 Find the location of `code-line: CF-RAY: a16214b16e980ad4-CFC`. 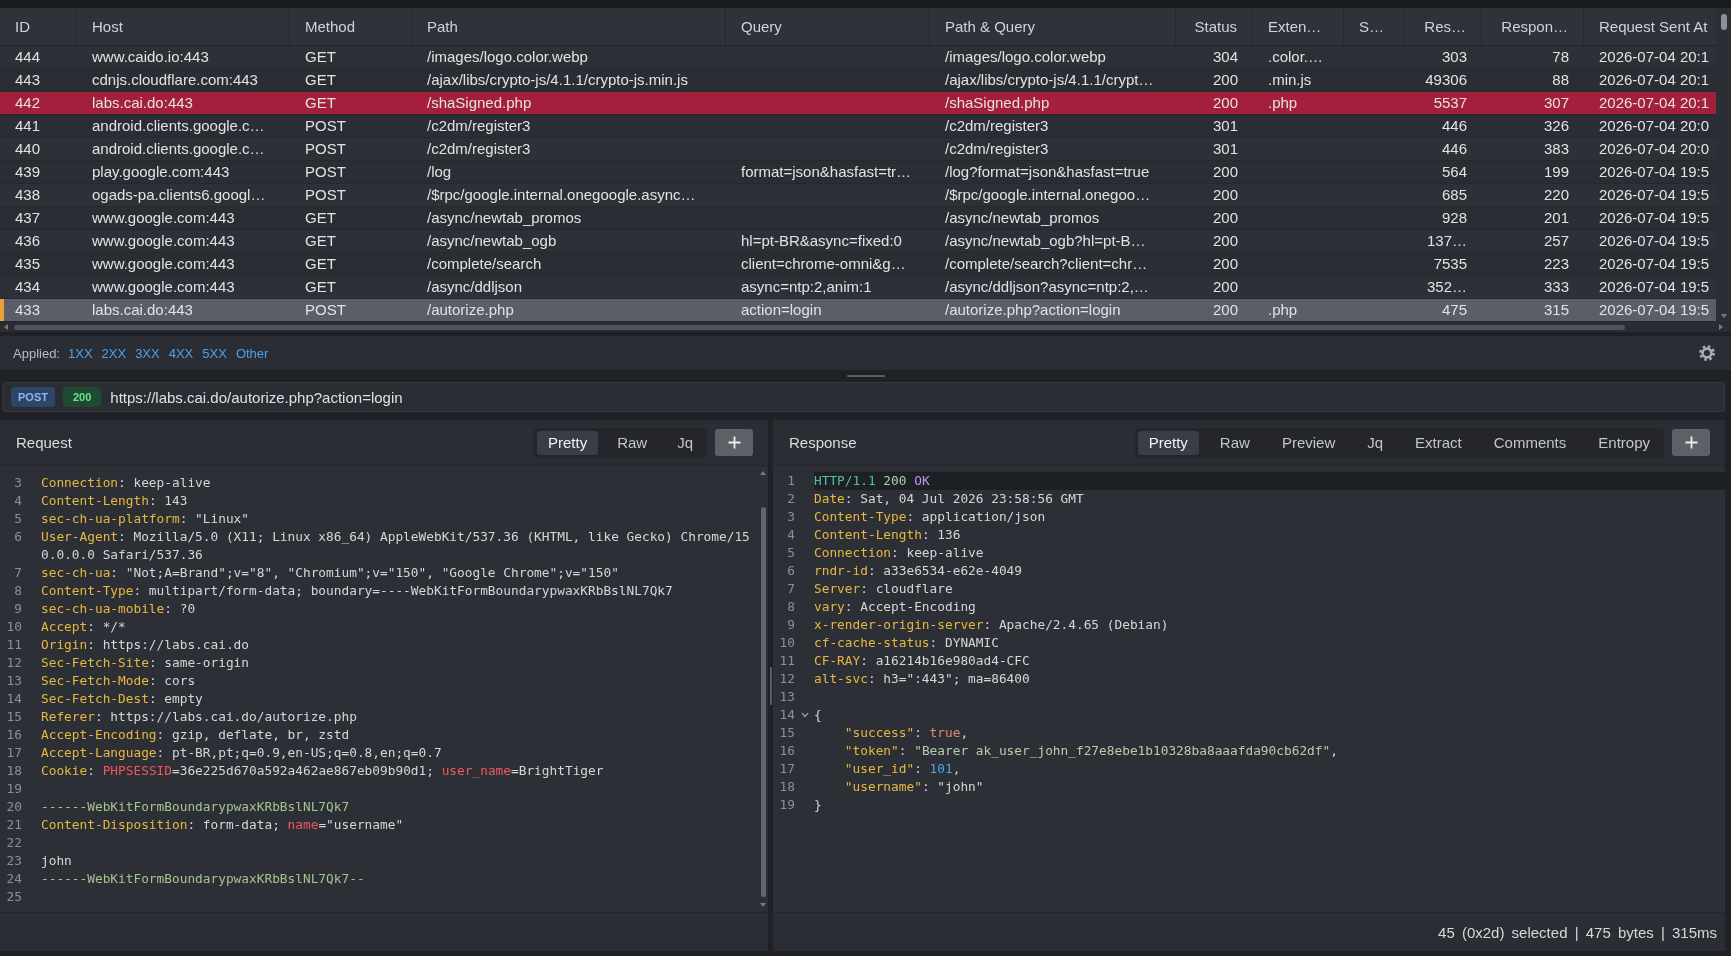

code-line: CF-RAY: a16214b16e980ad4-CFC is located at coordinates (922, 661).